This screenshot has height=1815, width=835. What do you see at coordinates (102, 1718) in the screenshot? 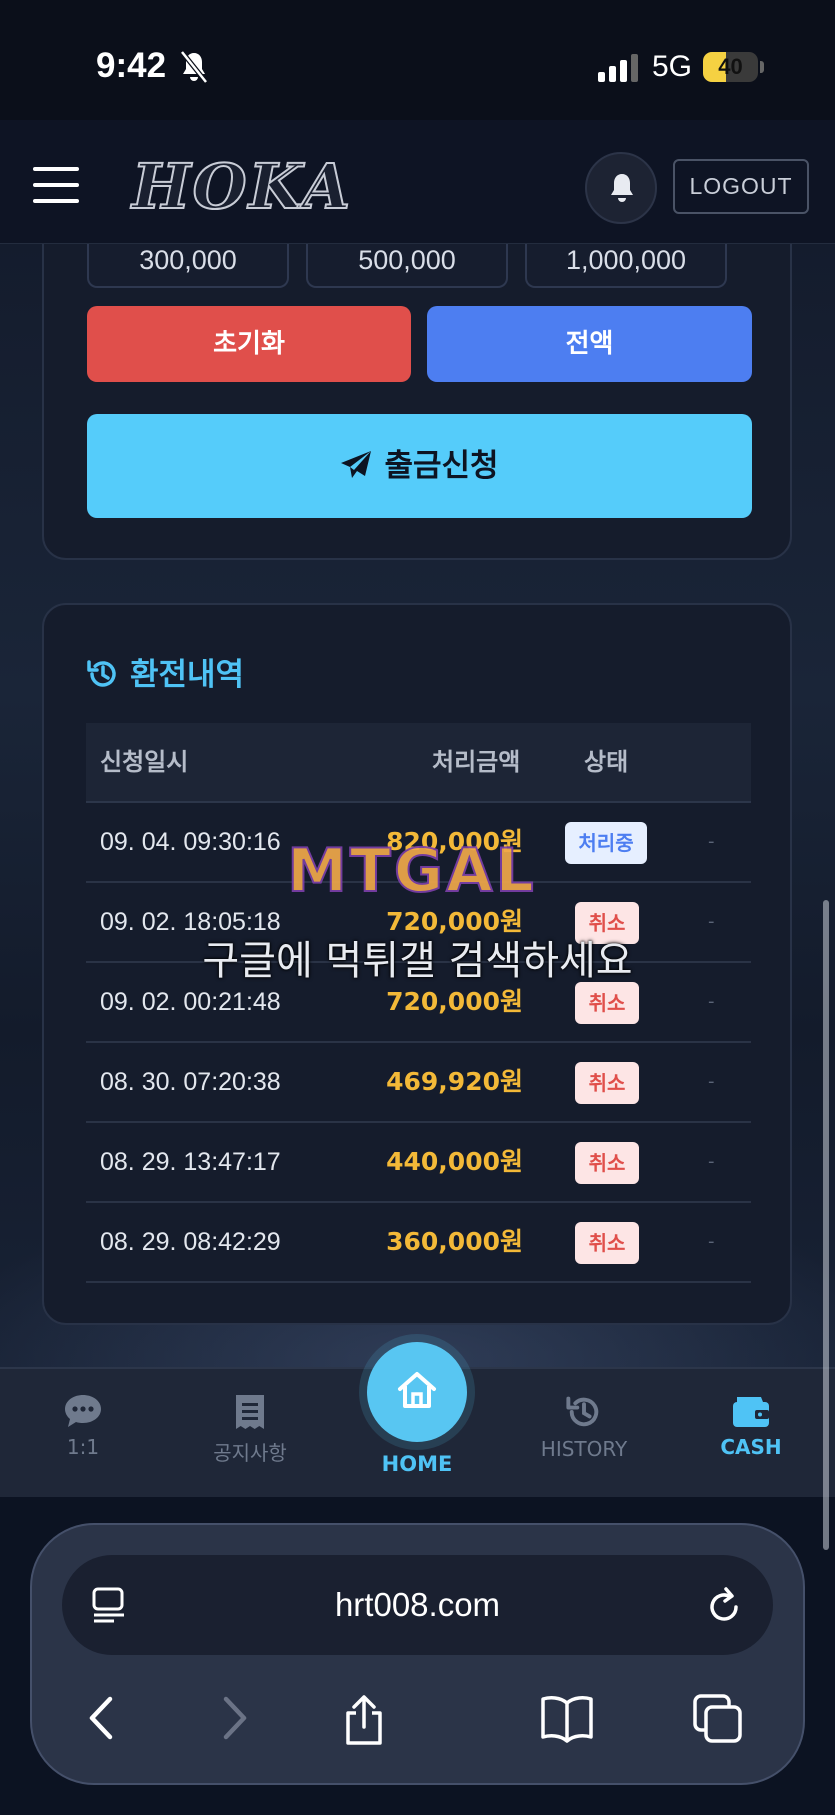
I see `back-icon` at bounding box center [102, 1718].